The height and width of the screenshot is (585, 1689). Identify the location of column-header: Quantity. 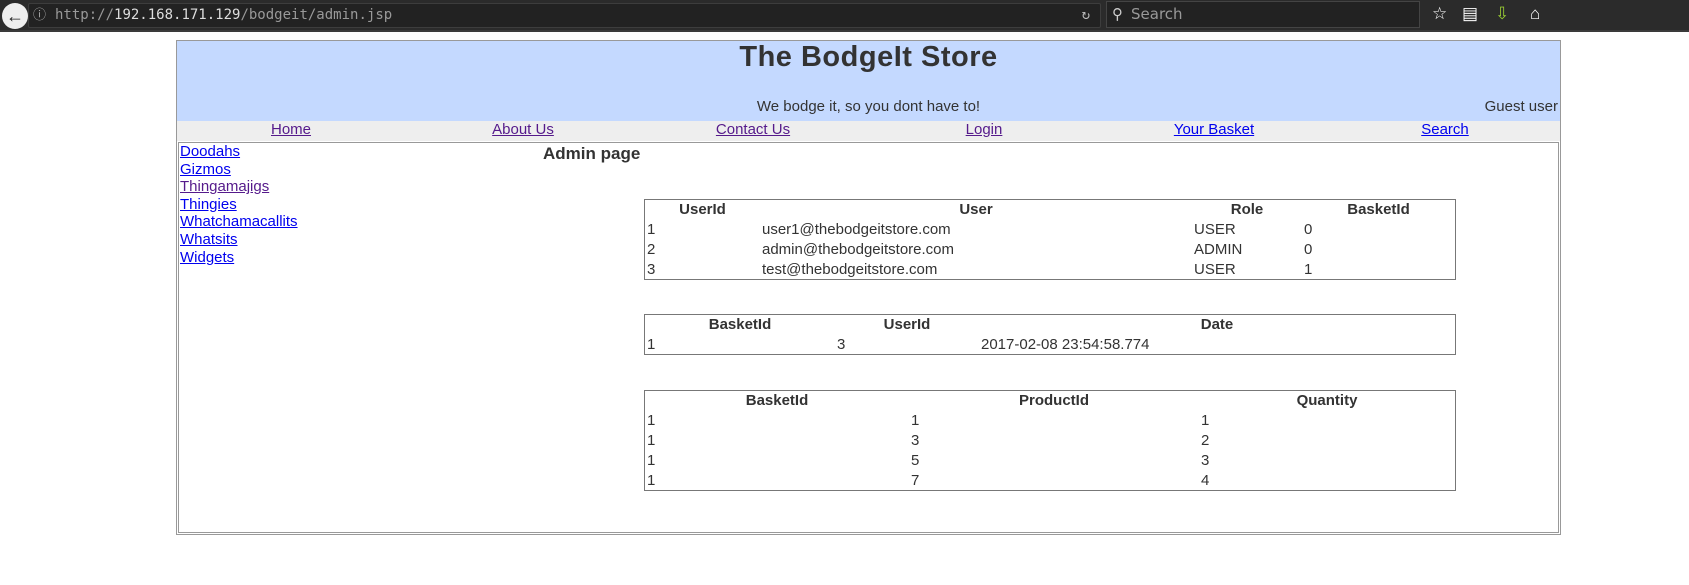
(1327, 400).